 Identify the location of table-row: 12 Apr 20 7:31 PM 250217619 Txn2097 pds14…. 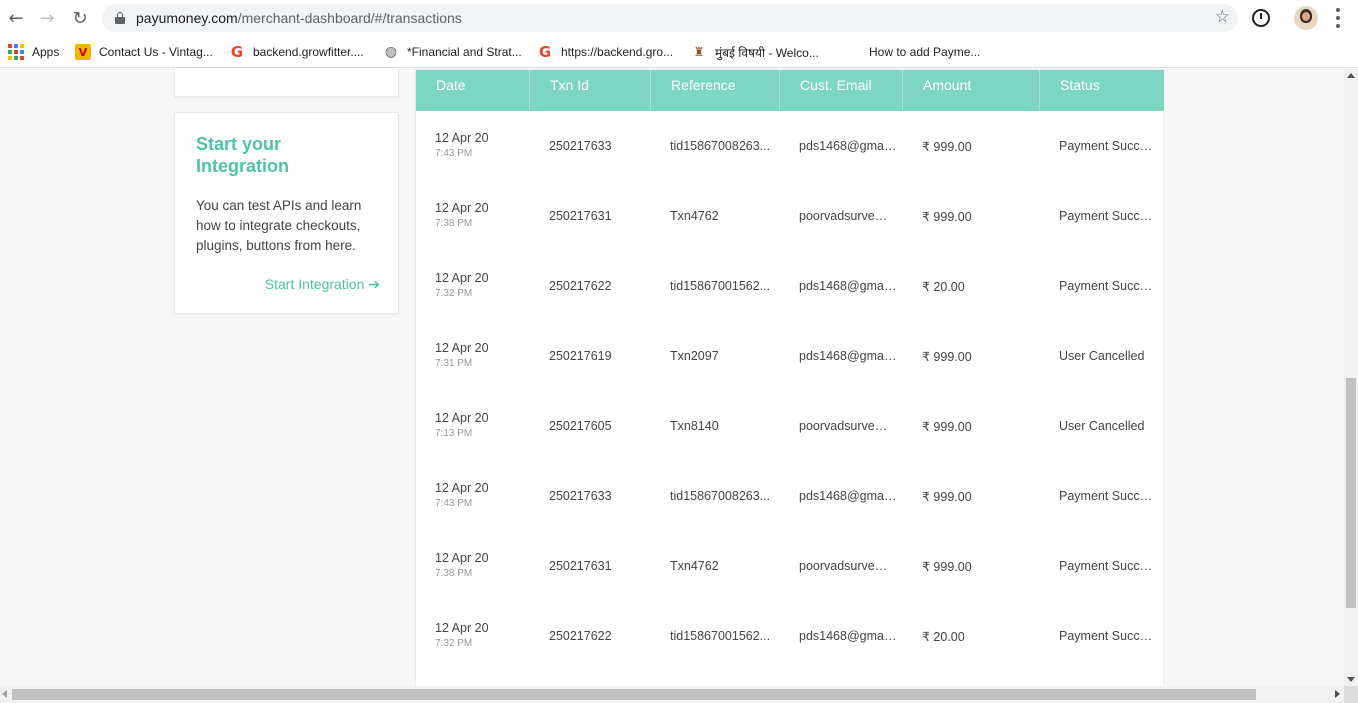
(790, 356).